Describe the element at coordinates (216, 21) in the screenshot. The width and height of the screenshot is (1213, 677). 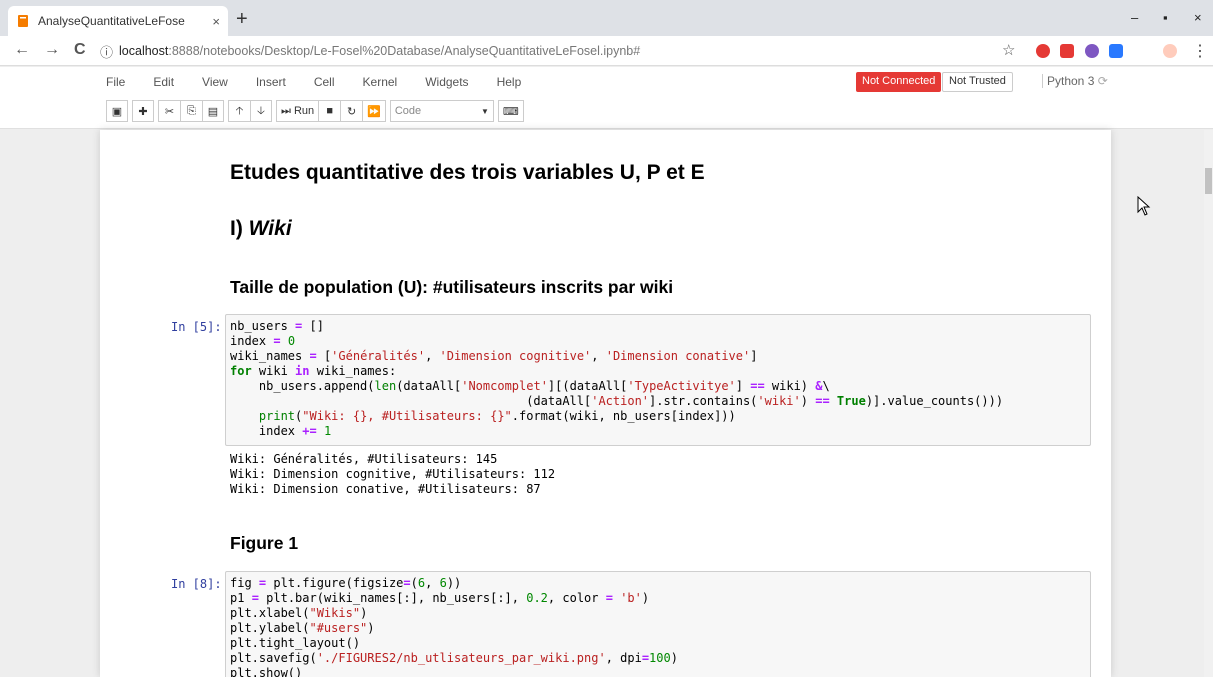
I see `tab-close-icon: ×` at that location.